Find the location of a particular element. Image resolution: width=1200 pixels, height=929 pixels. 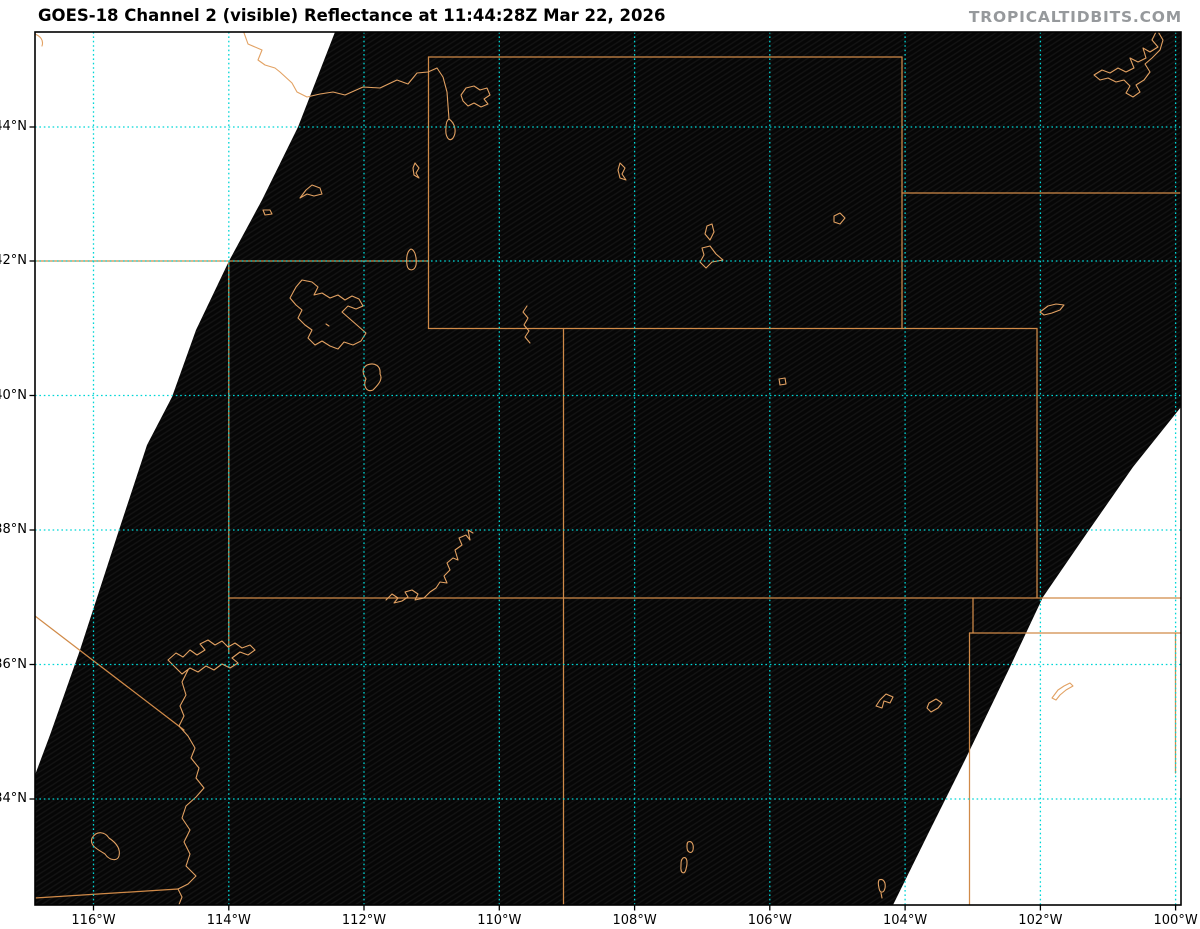

y-axis-tick-label: 34°N is located at coordinates (13, 798).